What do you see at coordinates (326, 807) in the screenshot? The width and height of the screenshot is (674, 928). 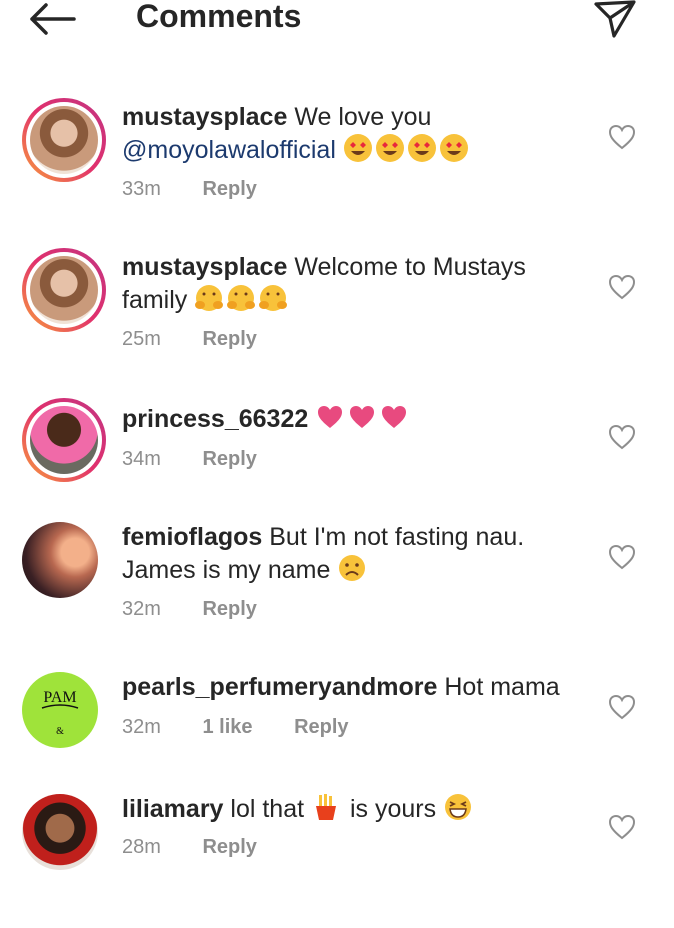 I see `fries-emoji` at bounding box center [326, 807].